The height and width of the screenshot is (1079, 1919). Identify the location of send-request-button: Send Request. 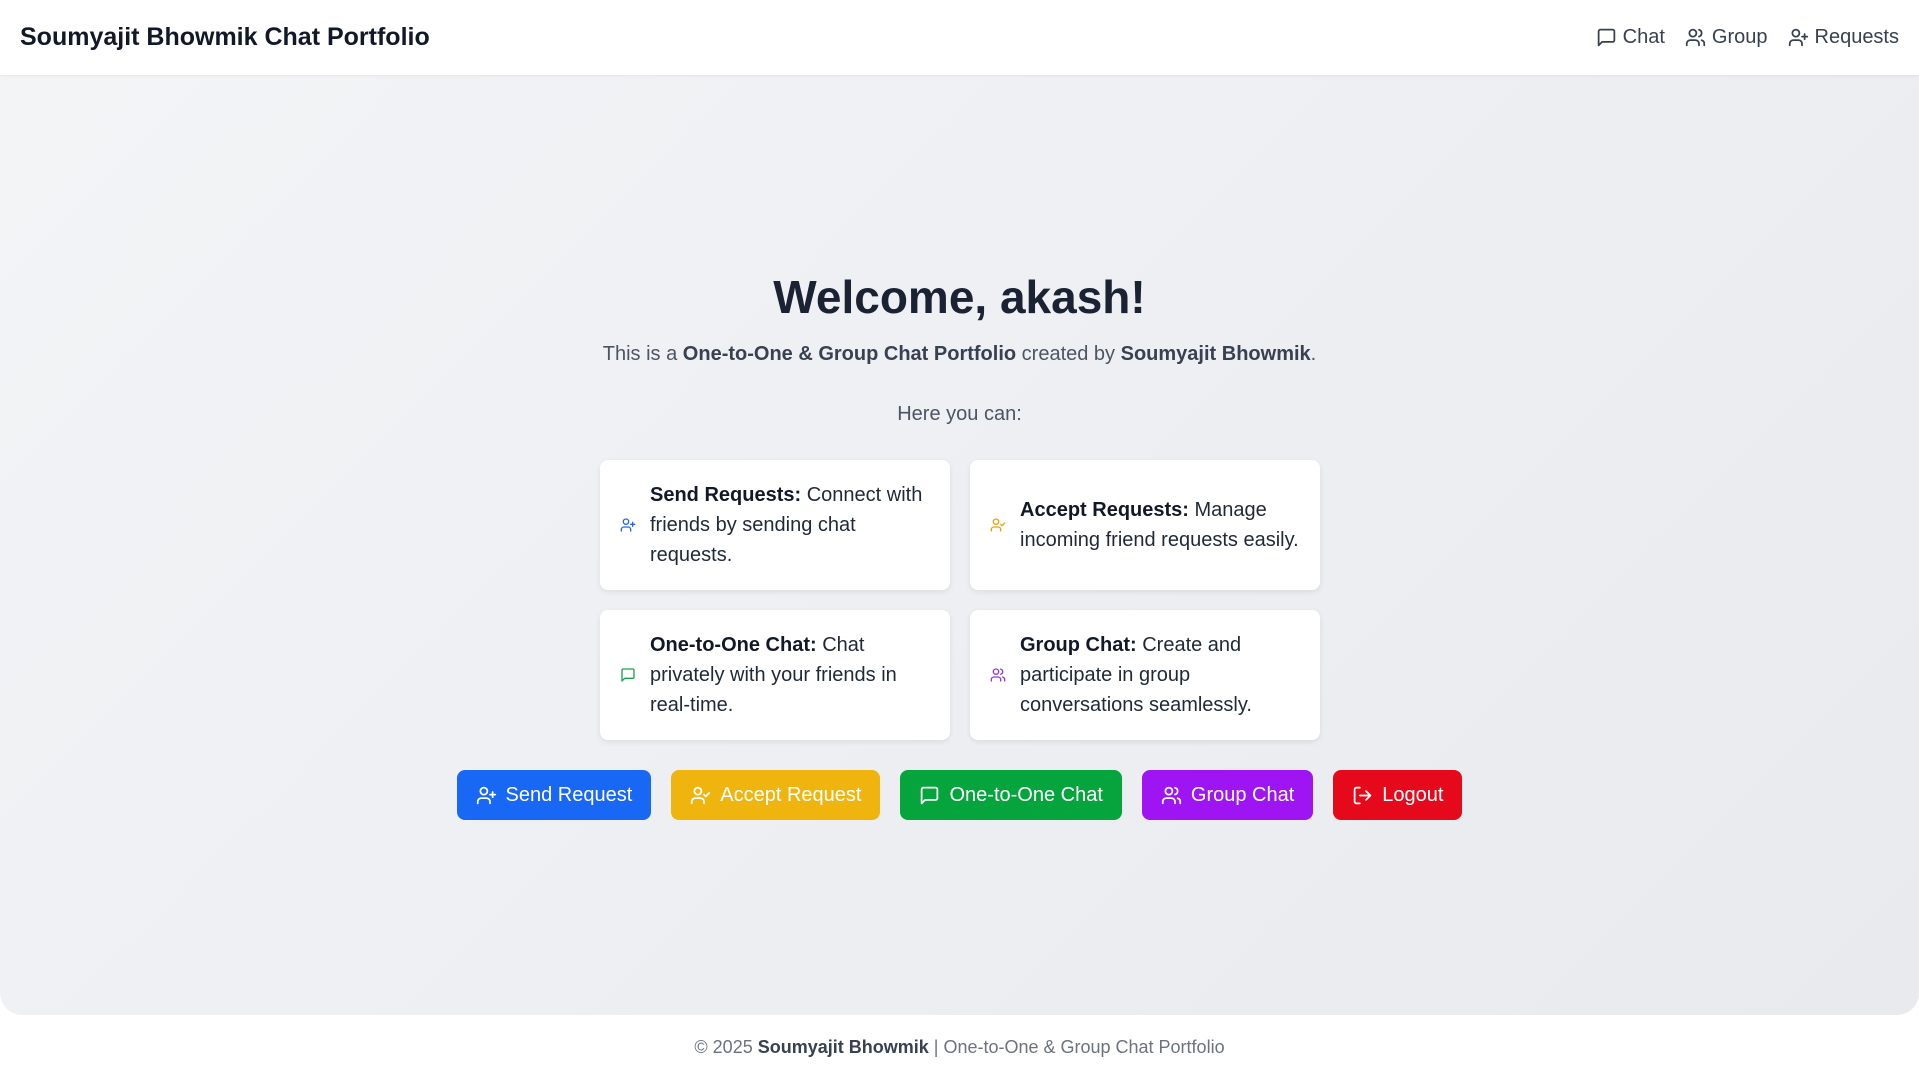
(554, 795).